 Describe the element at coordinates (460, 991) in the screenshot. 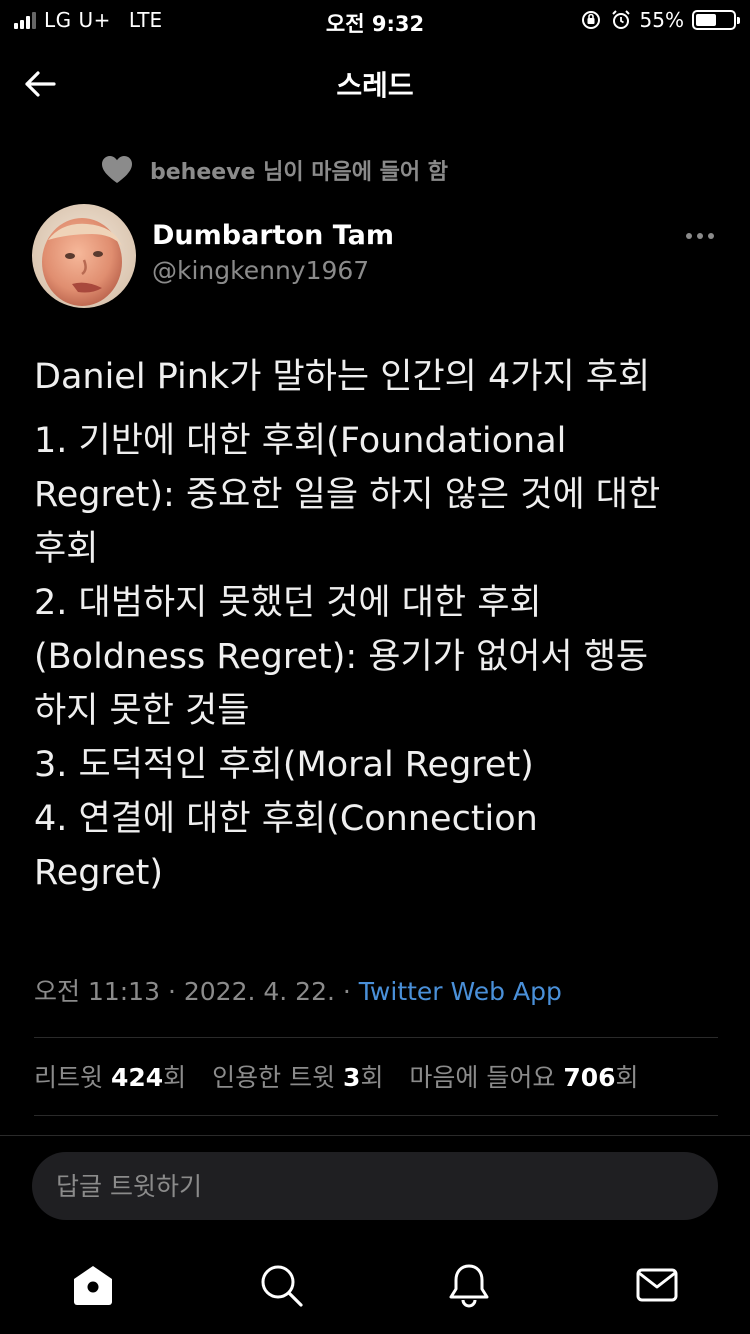

I see `tweet-source-link: Twitter Web App` at that location.